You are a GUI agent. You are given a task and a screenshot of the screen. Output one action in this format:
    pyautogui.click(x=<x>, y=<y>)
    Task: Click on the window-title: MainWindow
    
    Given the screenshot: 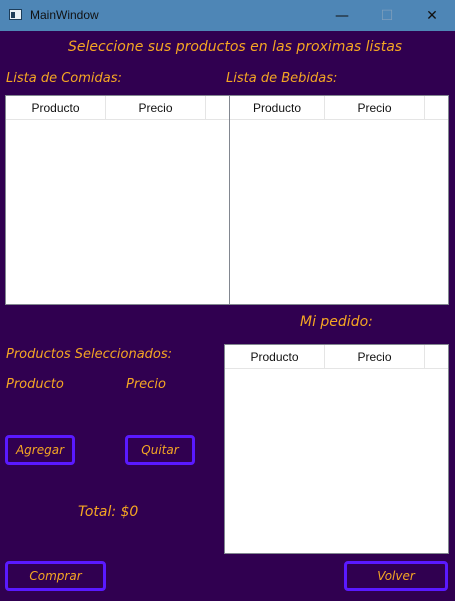 What is the action you would take?
    pyautogui.click(x=64, y=15)
    